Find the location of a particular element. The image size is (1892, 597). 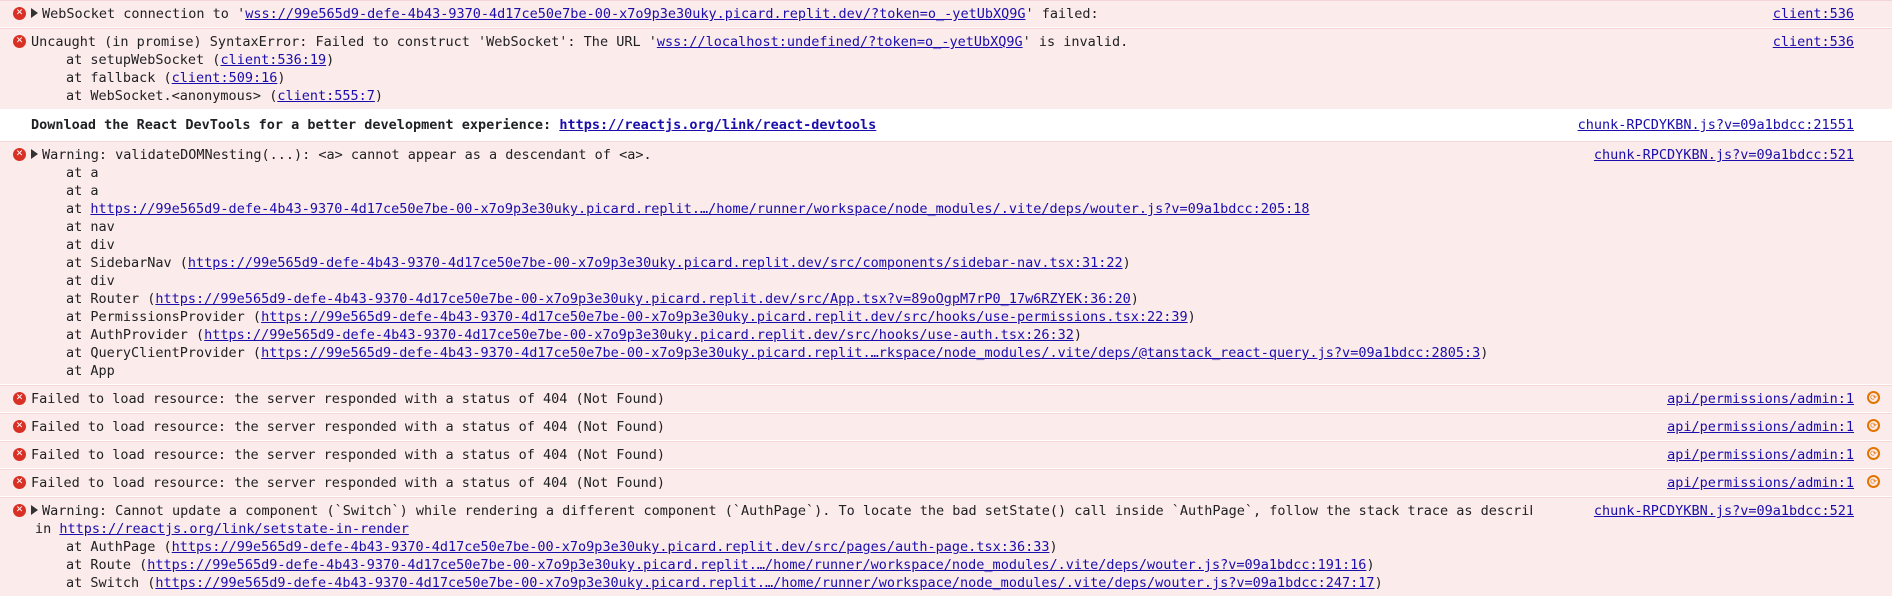

devtools-link: https://reactjs.org/link/react-devtools is located at coordinates (717, 125).